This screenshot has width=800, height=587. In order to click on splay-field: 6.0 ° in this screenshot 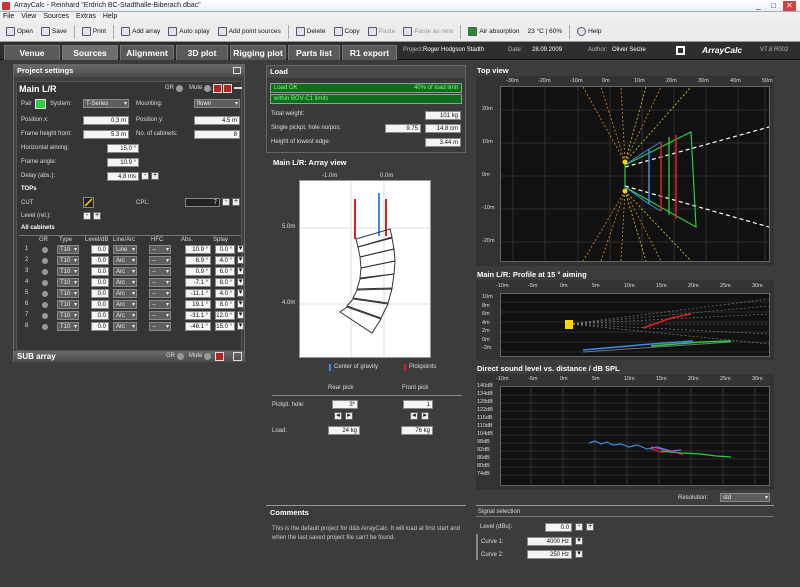, I will do `click(225, 271)`.